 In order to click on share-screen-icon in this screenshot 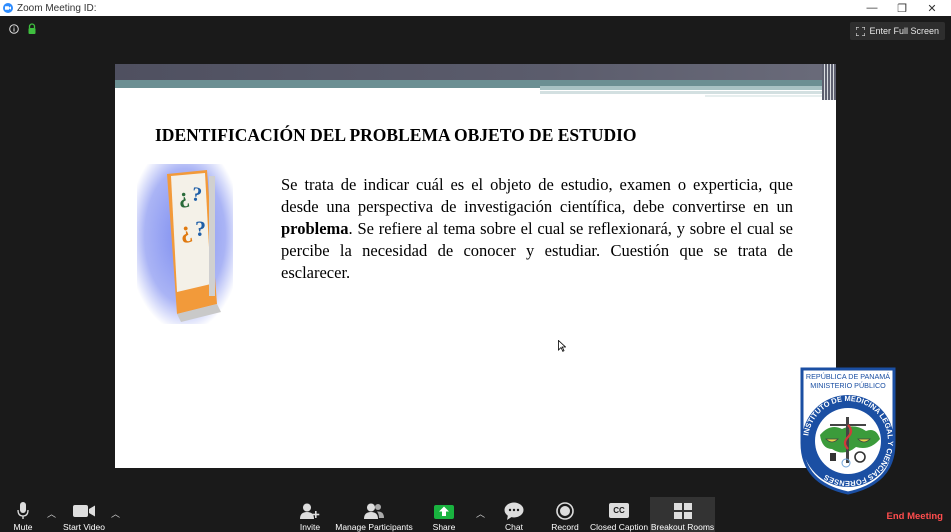, I will do `click(444, 511)`.